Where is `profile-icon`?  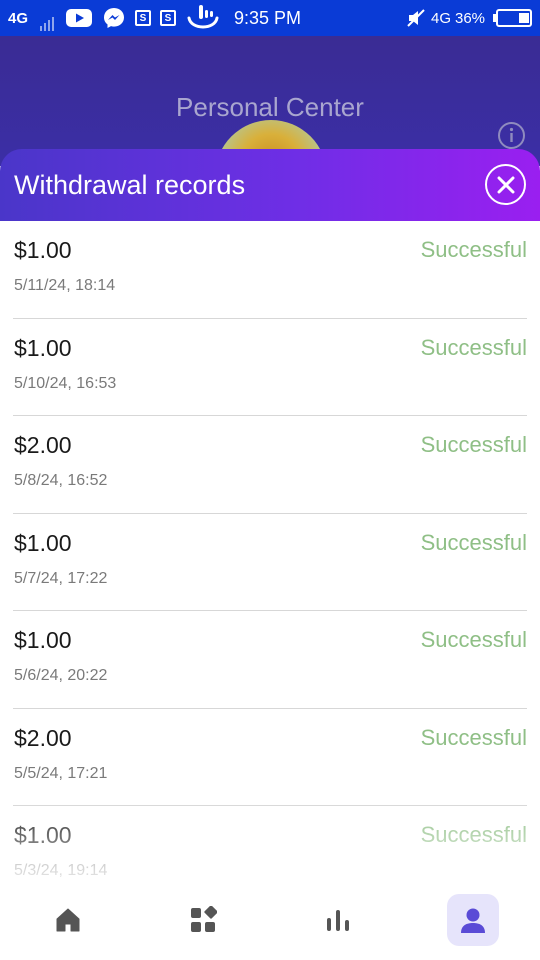
profile-icon is located at coordinates (473, 920).